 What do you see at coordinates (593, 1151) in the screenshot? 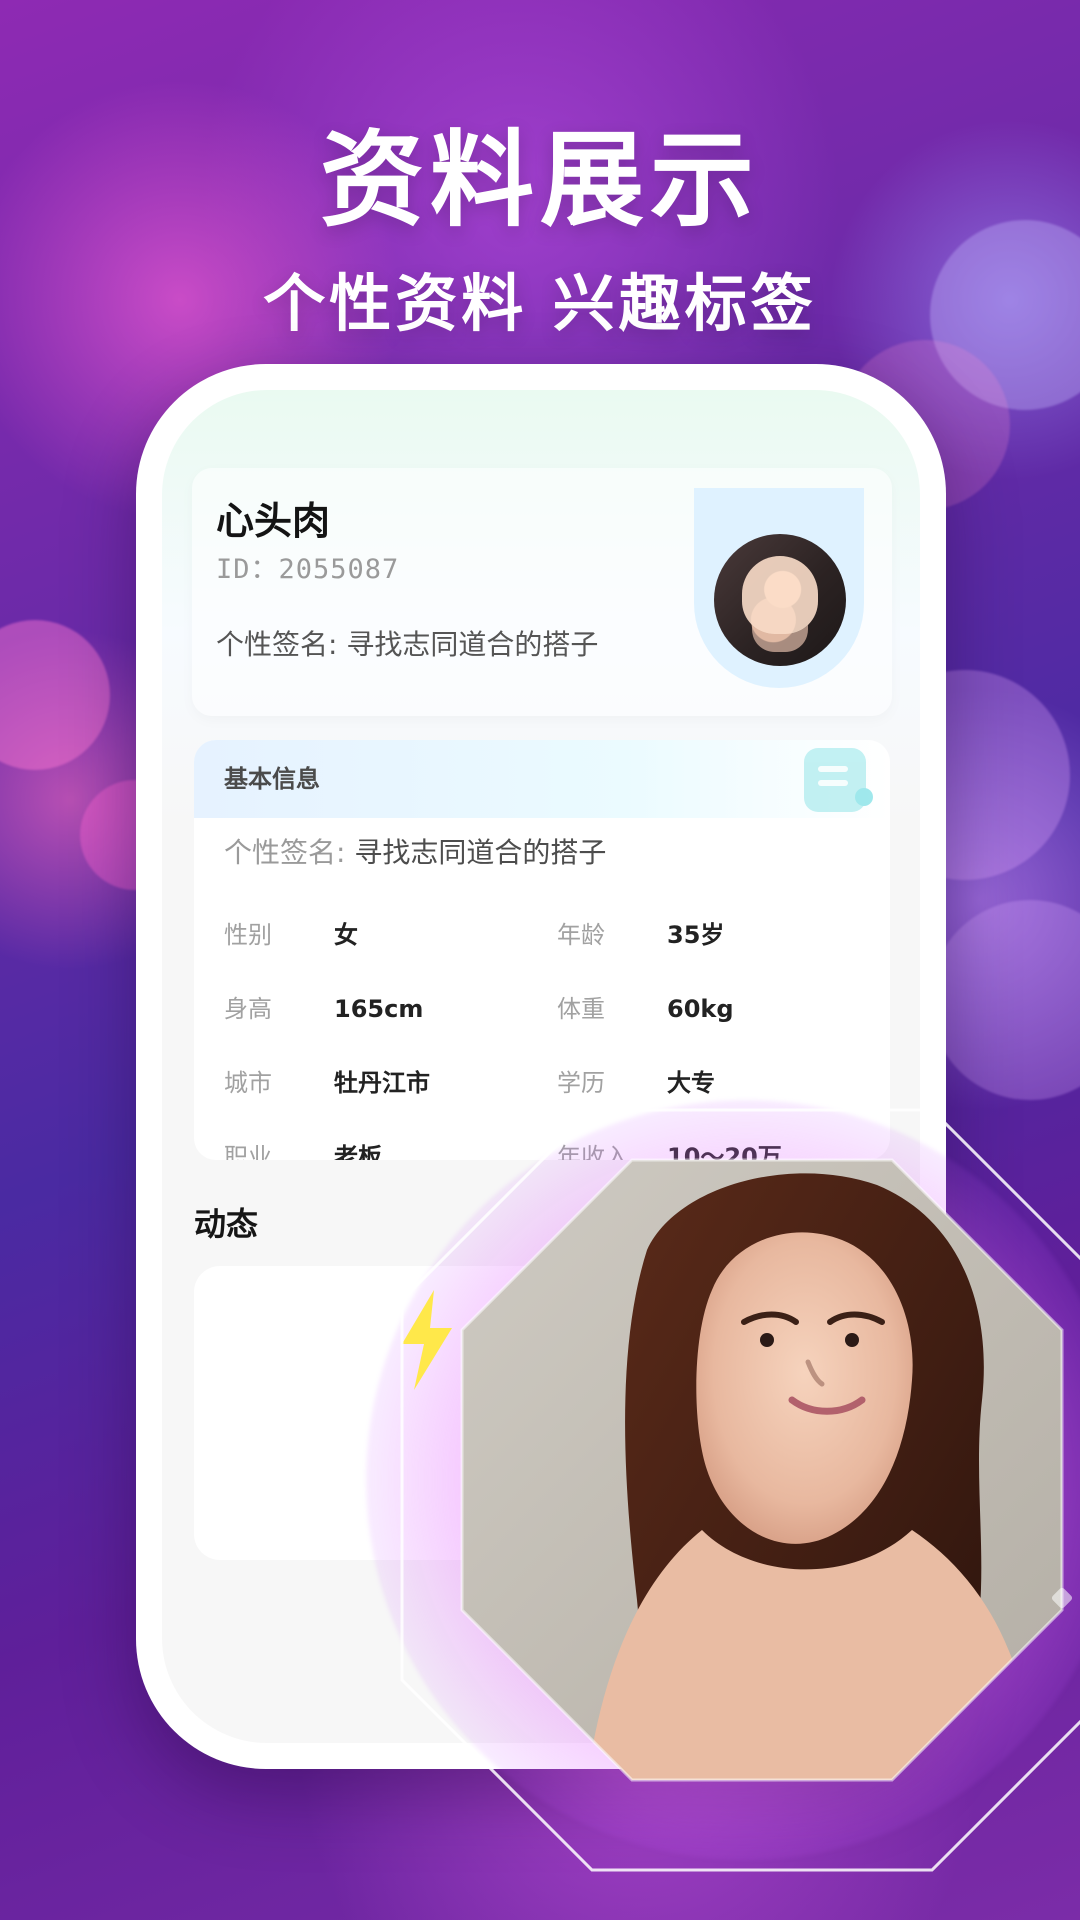
I see `info-label: 年收入` at bounding box center [593, 1151].